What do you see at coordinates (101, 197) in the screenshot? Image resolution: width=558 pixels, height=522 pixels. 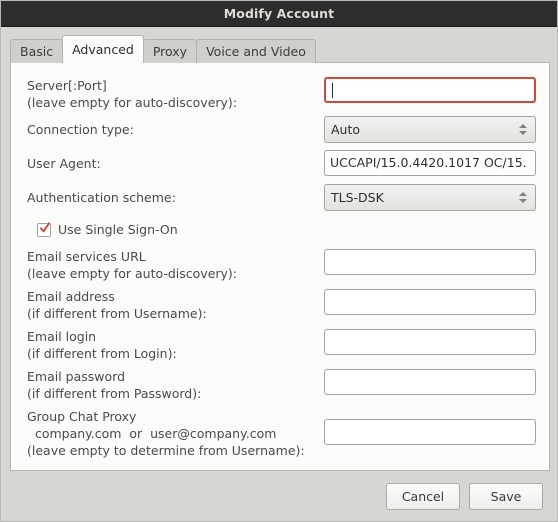 I see `auth-scheme-label: Authentication scheme:` at bounding box center [101, 197].